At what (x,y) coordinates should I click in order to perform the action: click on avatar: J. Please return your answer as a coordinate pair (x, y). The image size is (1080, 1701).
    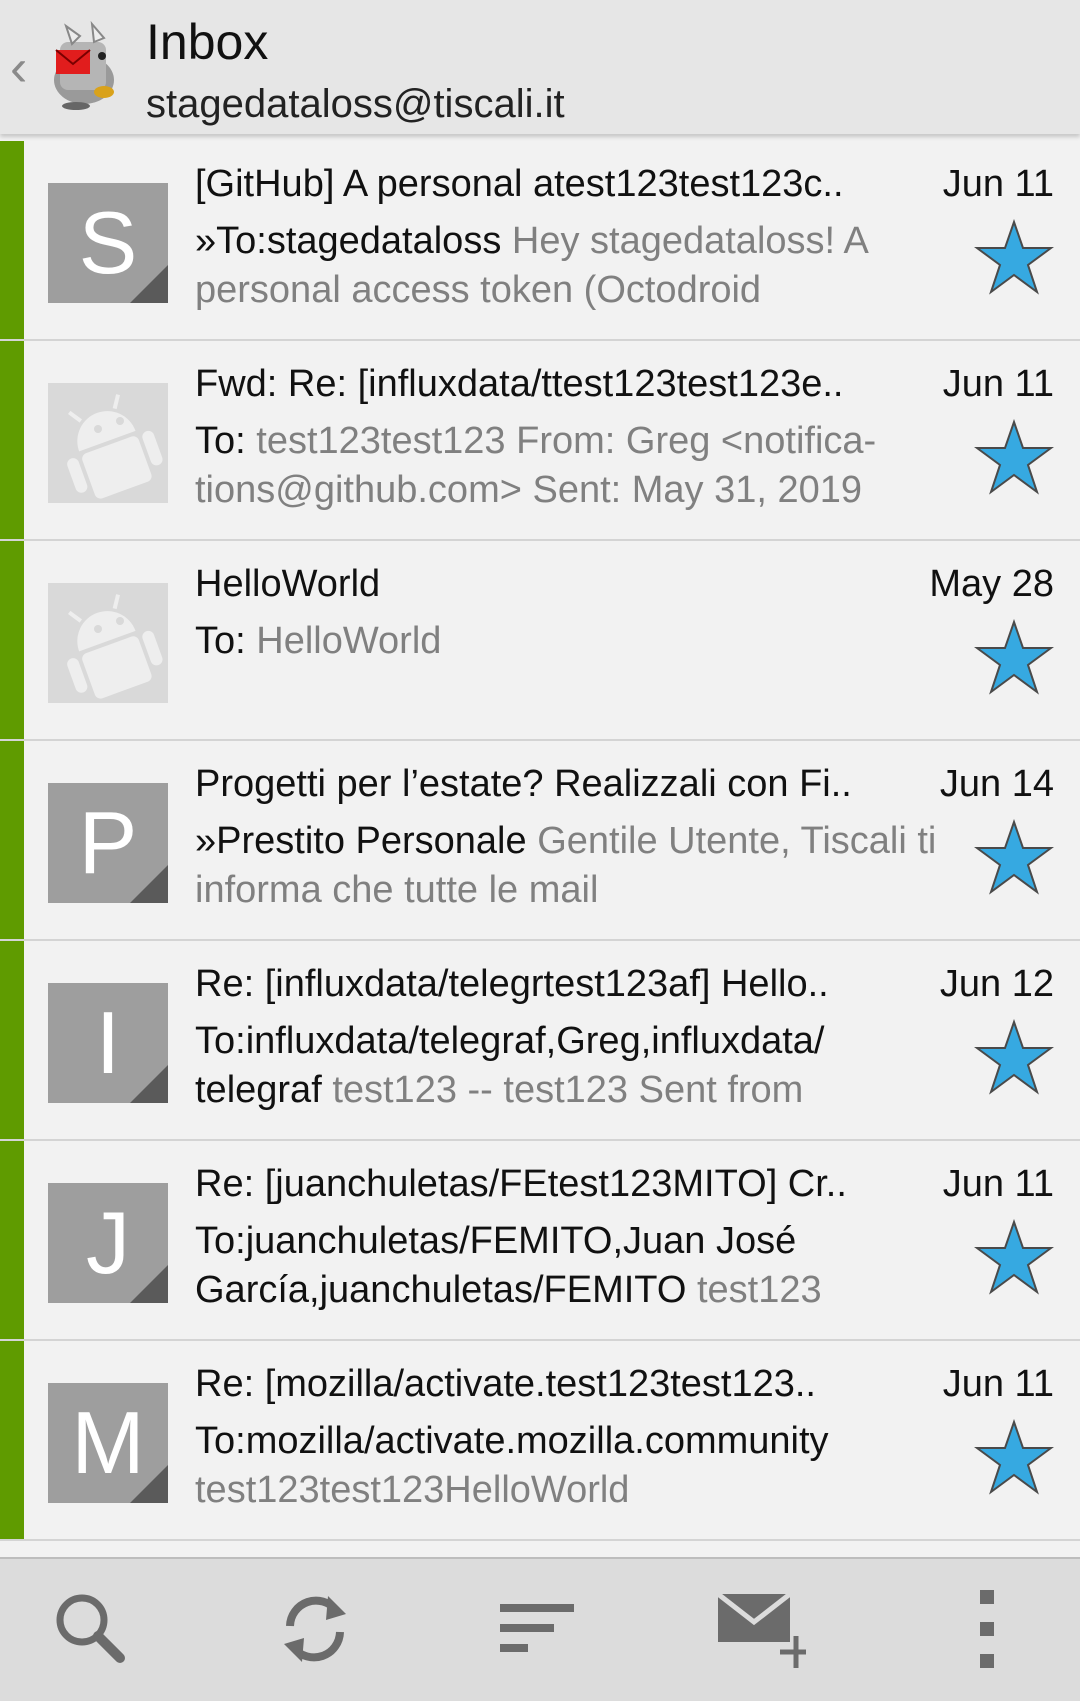
    Looking at the image, I should click on (108, 1243).